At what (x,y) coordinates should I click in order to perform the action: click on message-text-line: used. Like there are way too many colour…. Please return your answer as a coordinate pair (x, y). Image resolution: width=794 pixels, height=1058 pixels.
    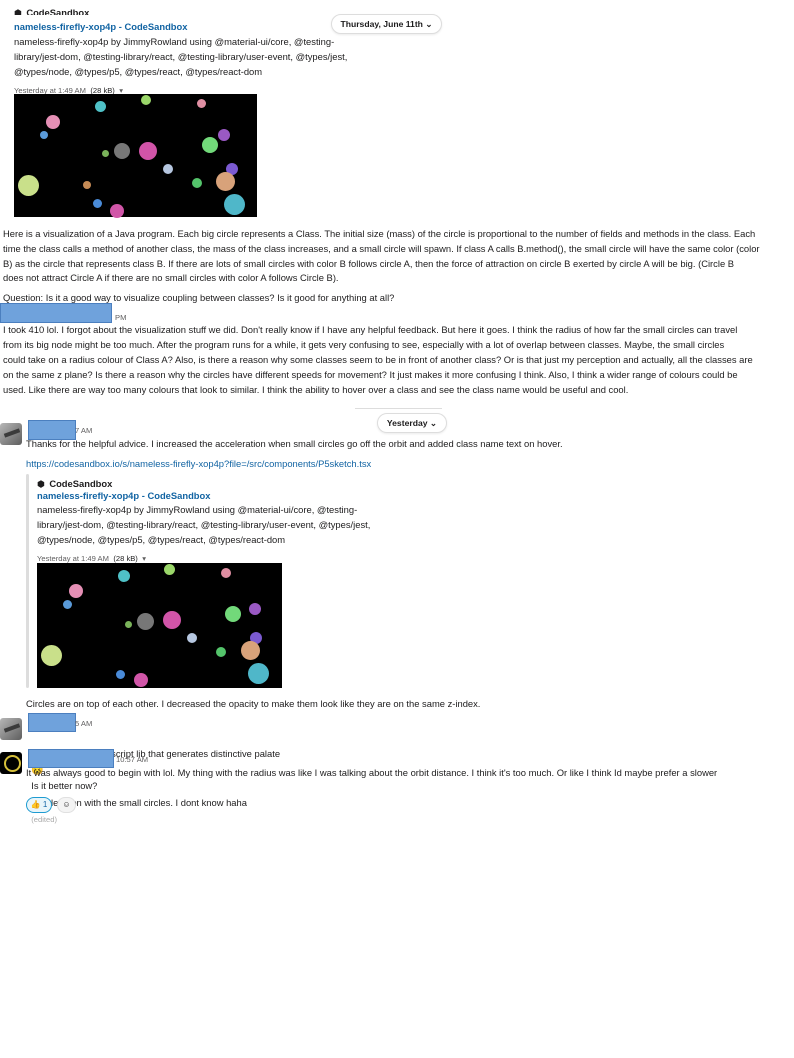
    Looking at the image, I should click on (316, 389).